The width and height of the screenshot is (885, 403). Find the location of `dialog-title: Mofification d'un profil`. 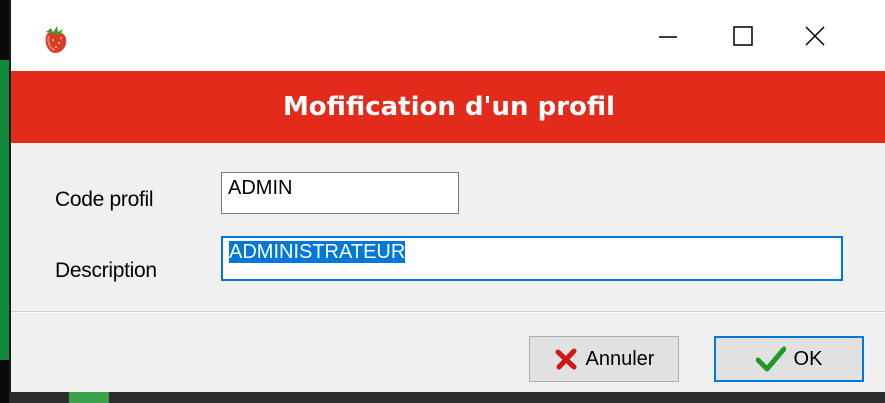

dialog-title: Mofification d'un profil is located at coordinates (449, 107).